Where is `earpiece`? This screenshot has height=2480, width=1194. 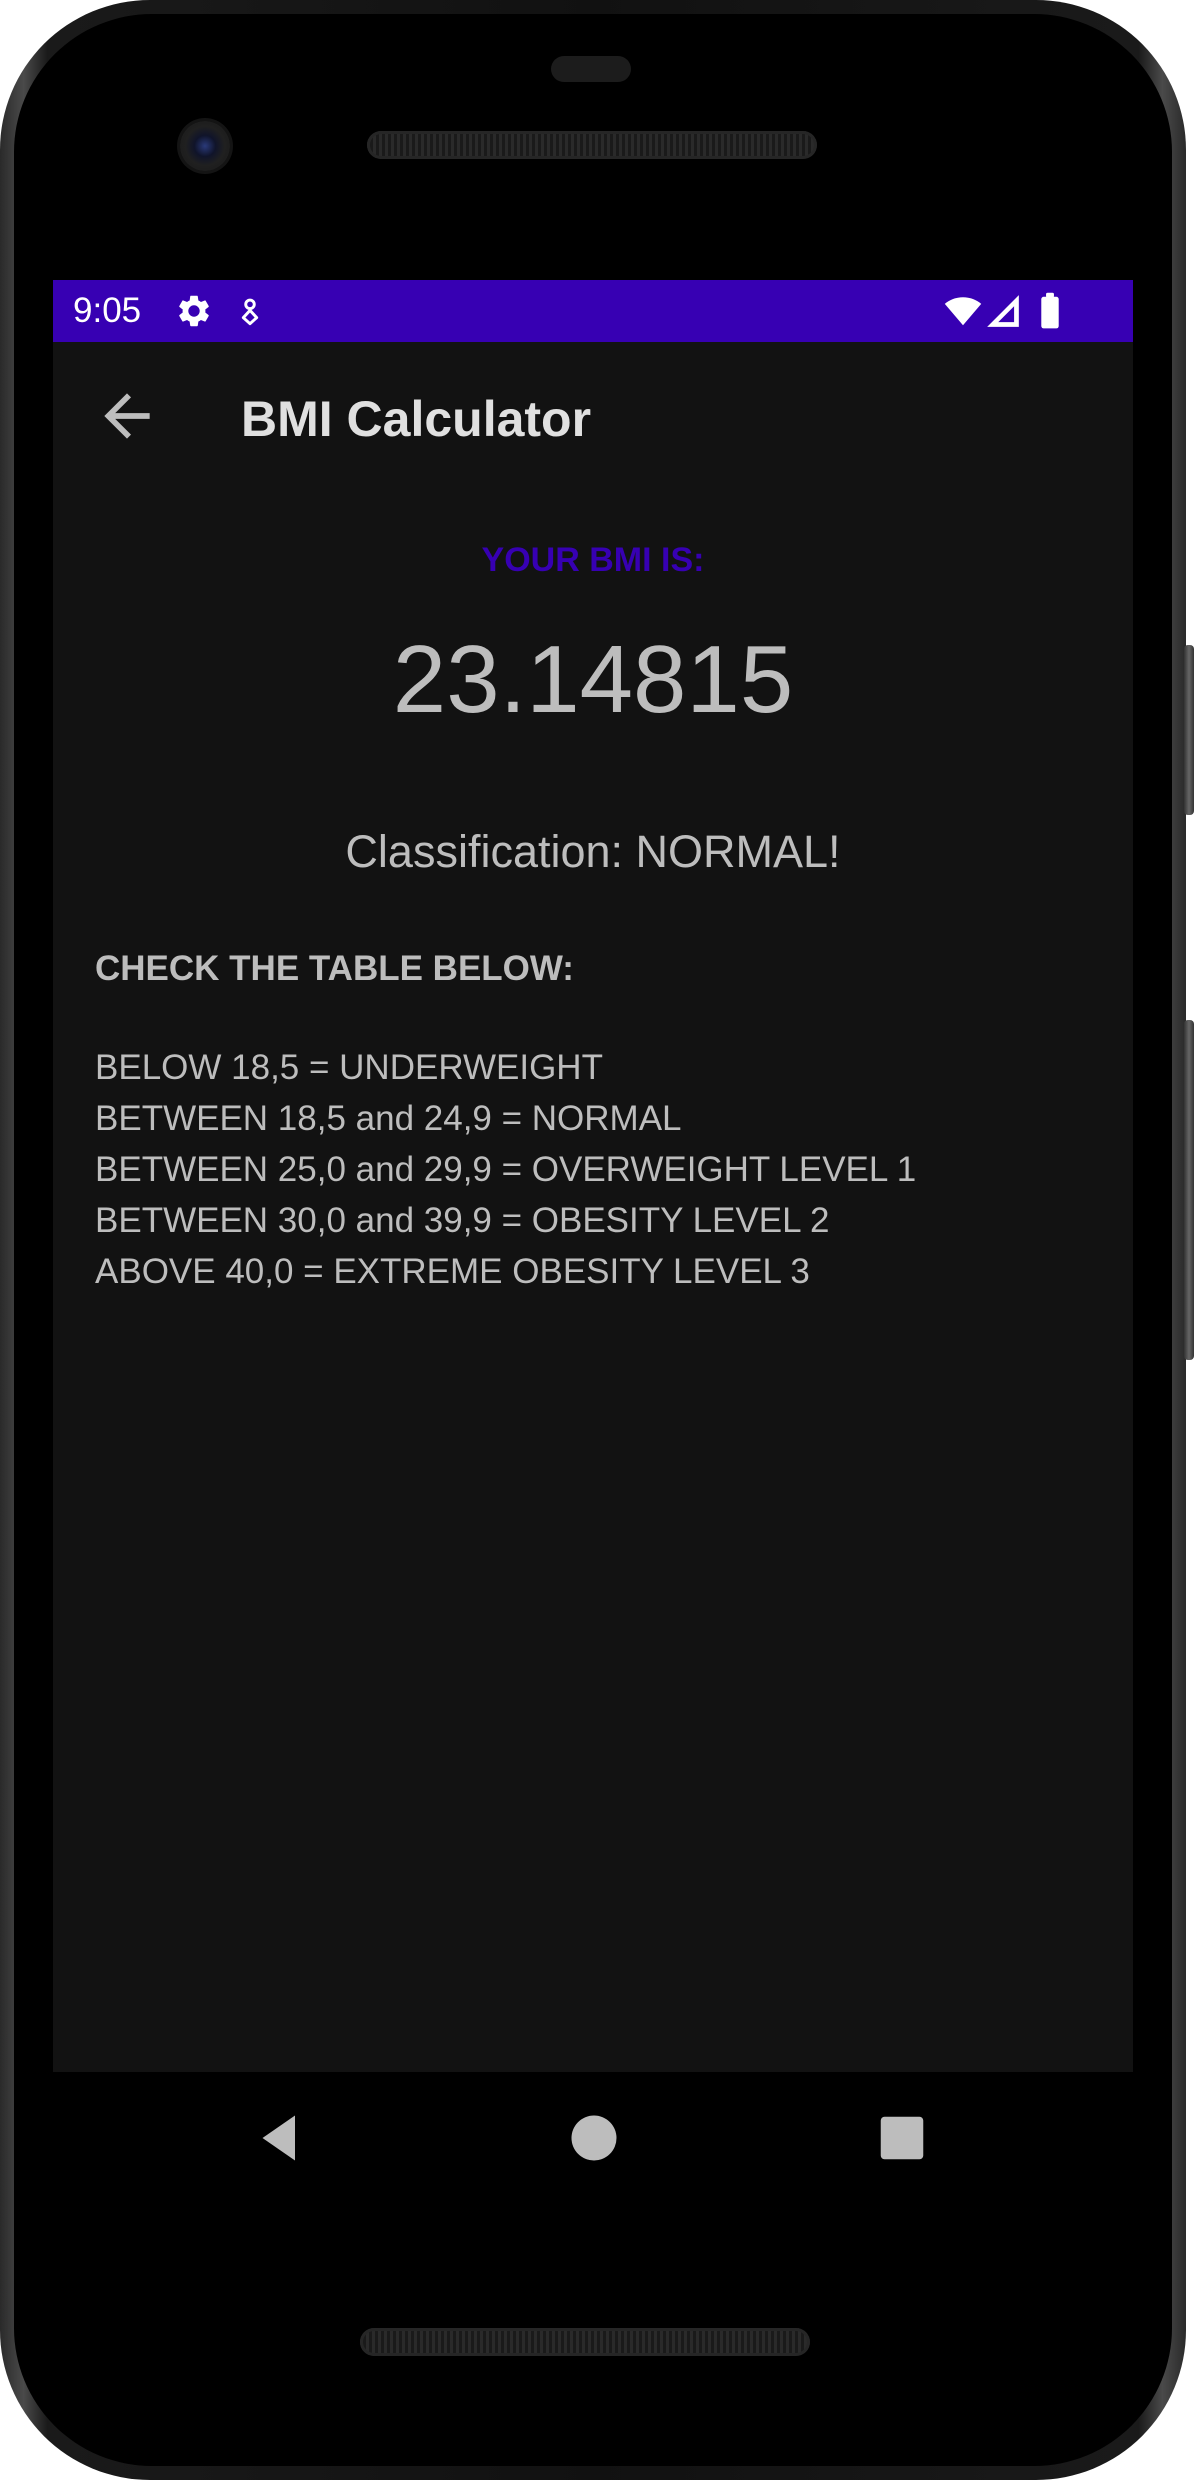
earpiece is located at coordinates (591, 69).